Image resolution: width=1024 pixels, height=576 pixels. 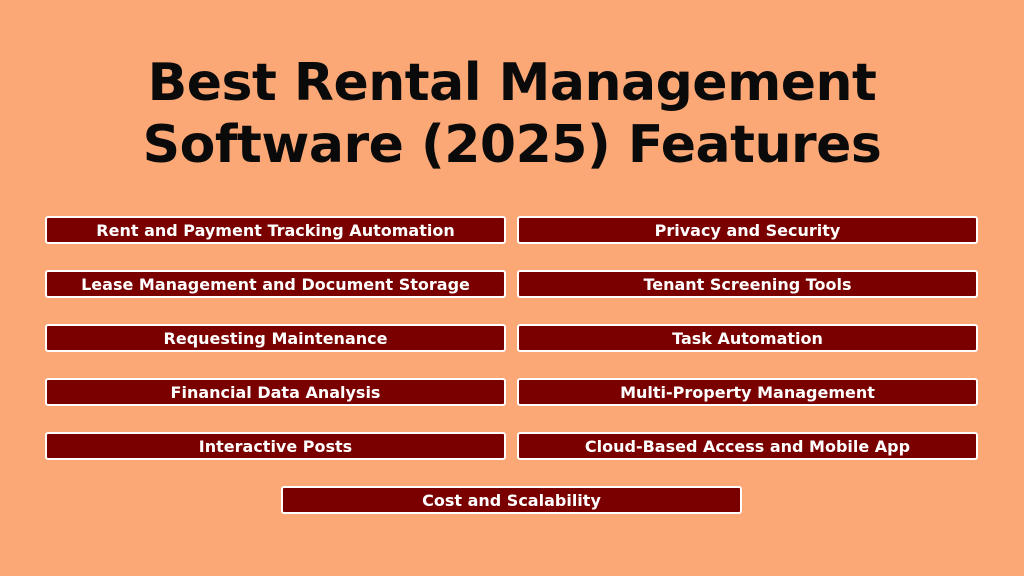 What do you see at coordinates (747, 392) in the screenshot?
I see `feature-box: Multi-Property Management` at bounding box center [747, 392].